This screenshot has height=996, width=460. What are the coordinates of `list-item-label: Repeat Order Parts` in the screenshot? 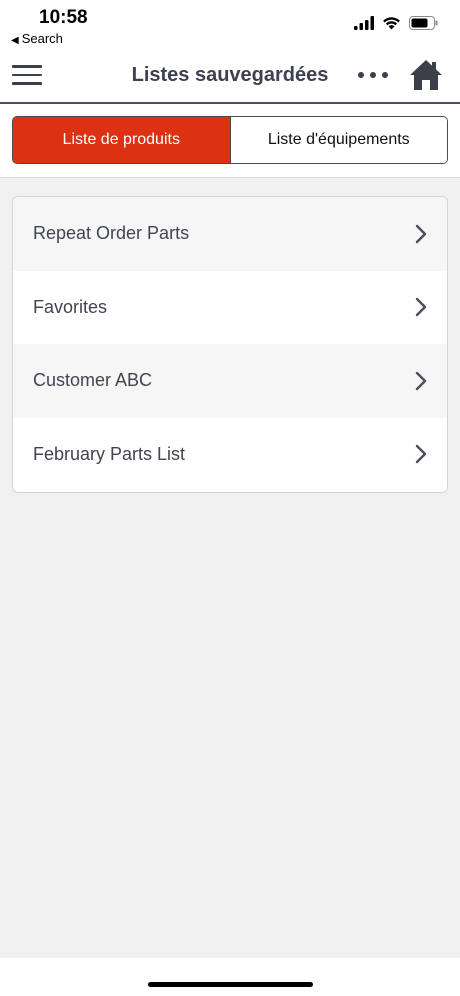 It's located at (111, 233).